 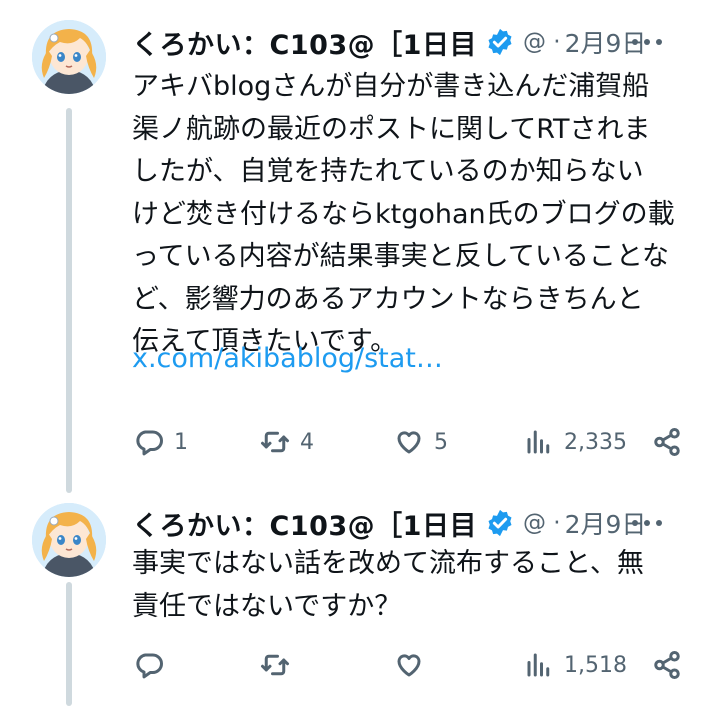 I want to click on tweet-text-line: 事実ではない話を改めて流布すること、無, so click(x=388, y=563).